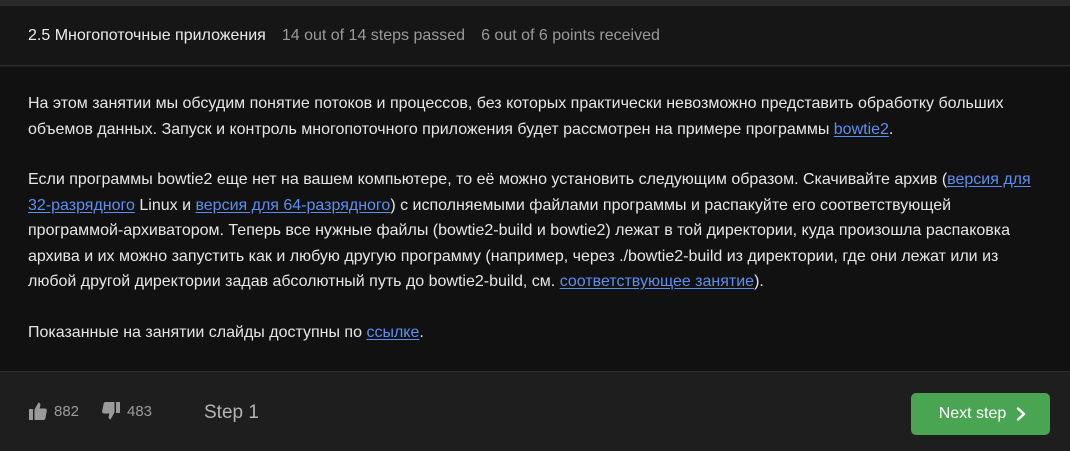 This screenshot has height=451, width=1070. Describe the element at coordinates (140, 411) in the screenshot. I see `dislike-count: 483` at that location.